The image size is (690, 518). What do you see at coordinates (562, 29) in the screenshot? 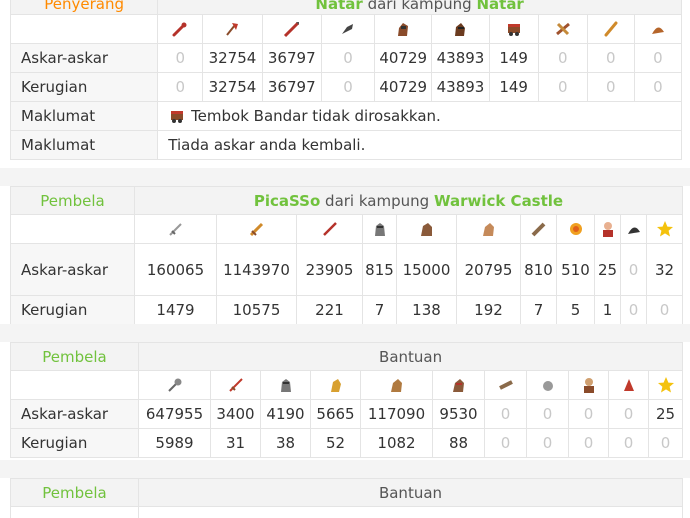
I see `catapult-icon` at bounding box center [562, 29].